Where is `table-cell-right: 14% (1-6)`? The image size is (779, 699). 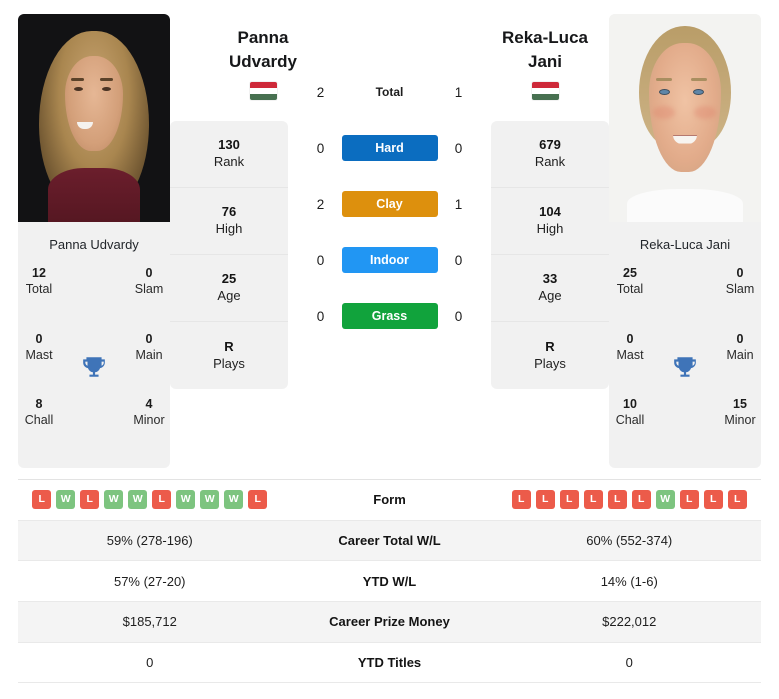
table-cell-right: 14% (1-6) is located at coordinates (629, 581).